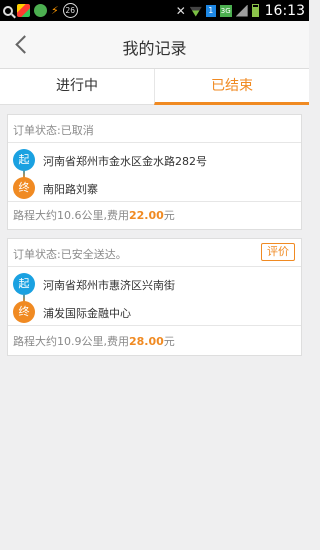  I want to click on fee-amount: 22.00, so click(146, 215).